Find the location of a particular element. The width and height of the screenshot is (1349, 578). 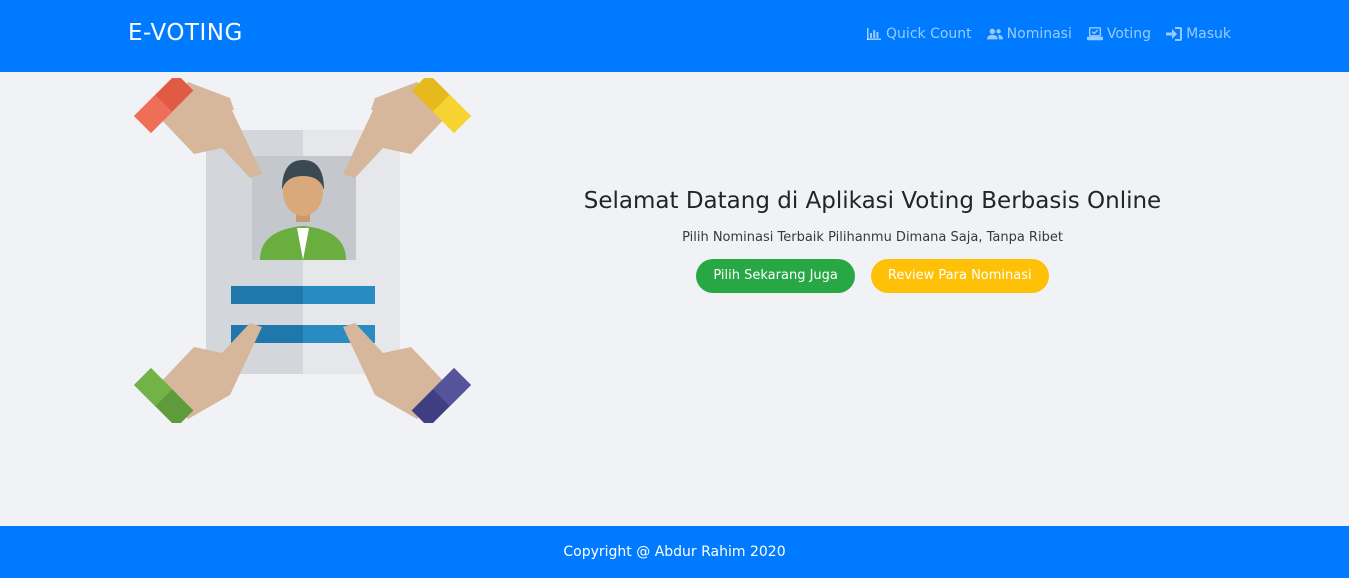

nav-quick-count-label: Quick Count is located at coordinates (929, 34).